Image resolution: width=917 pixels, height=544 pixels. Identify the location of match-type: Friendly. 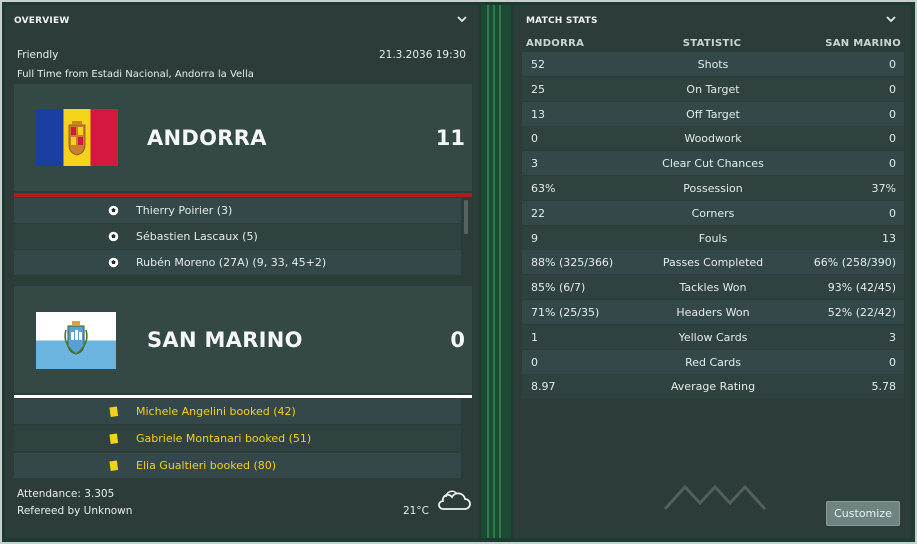
(38, 55).